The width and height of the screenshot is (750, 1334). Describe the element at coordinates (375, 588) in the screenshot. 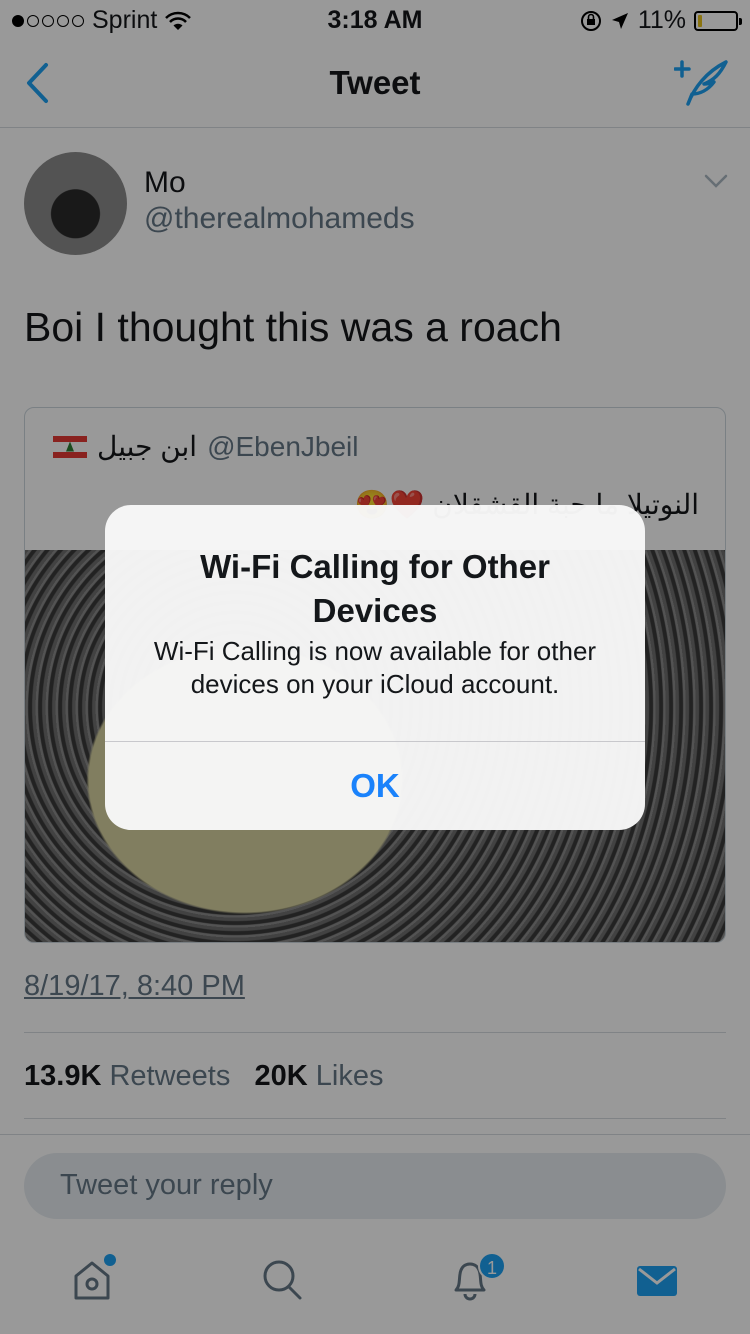

I see `alert-title: Wi-Fi Calling for Other Devices` at that location.